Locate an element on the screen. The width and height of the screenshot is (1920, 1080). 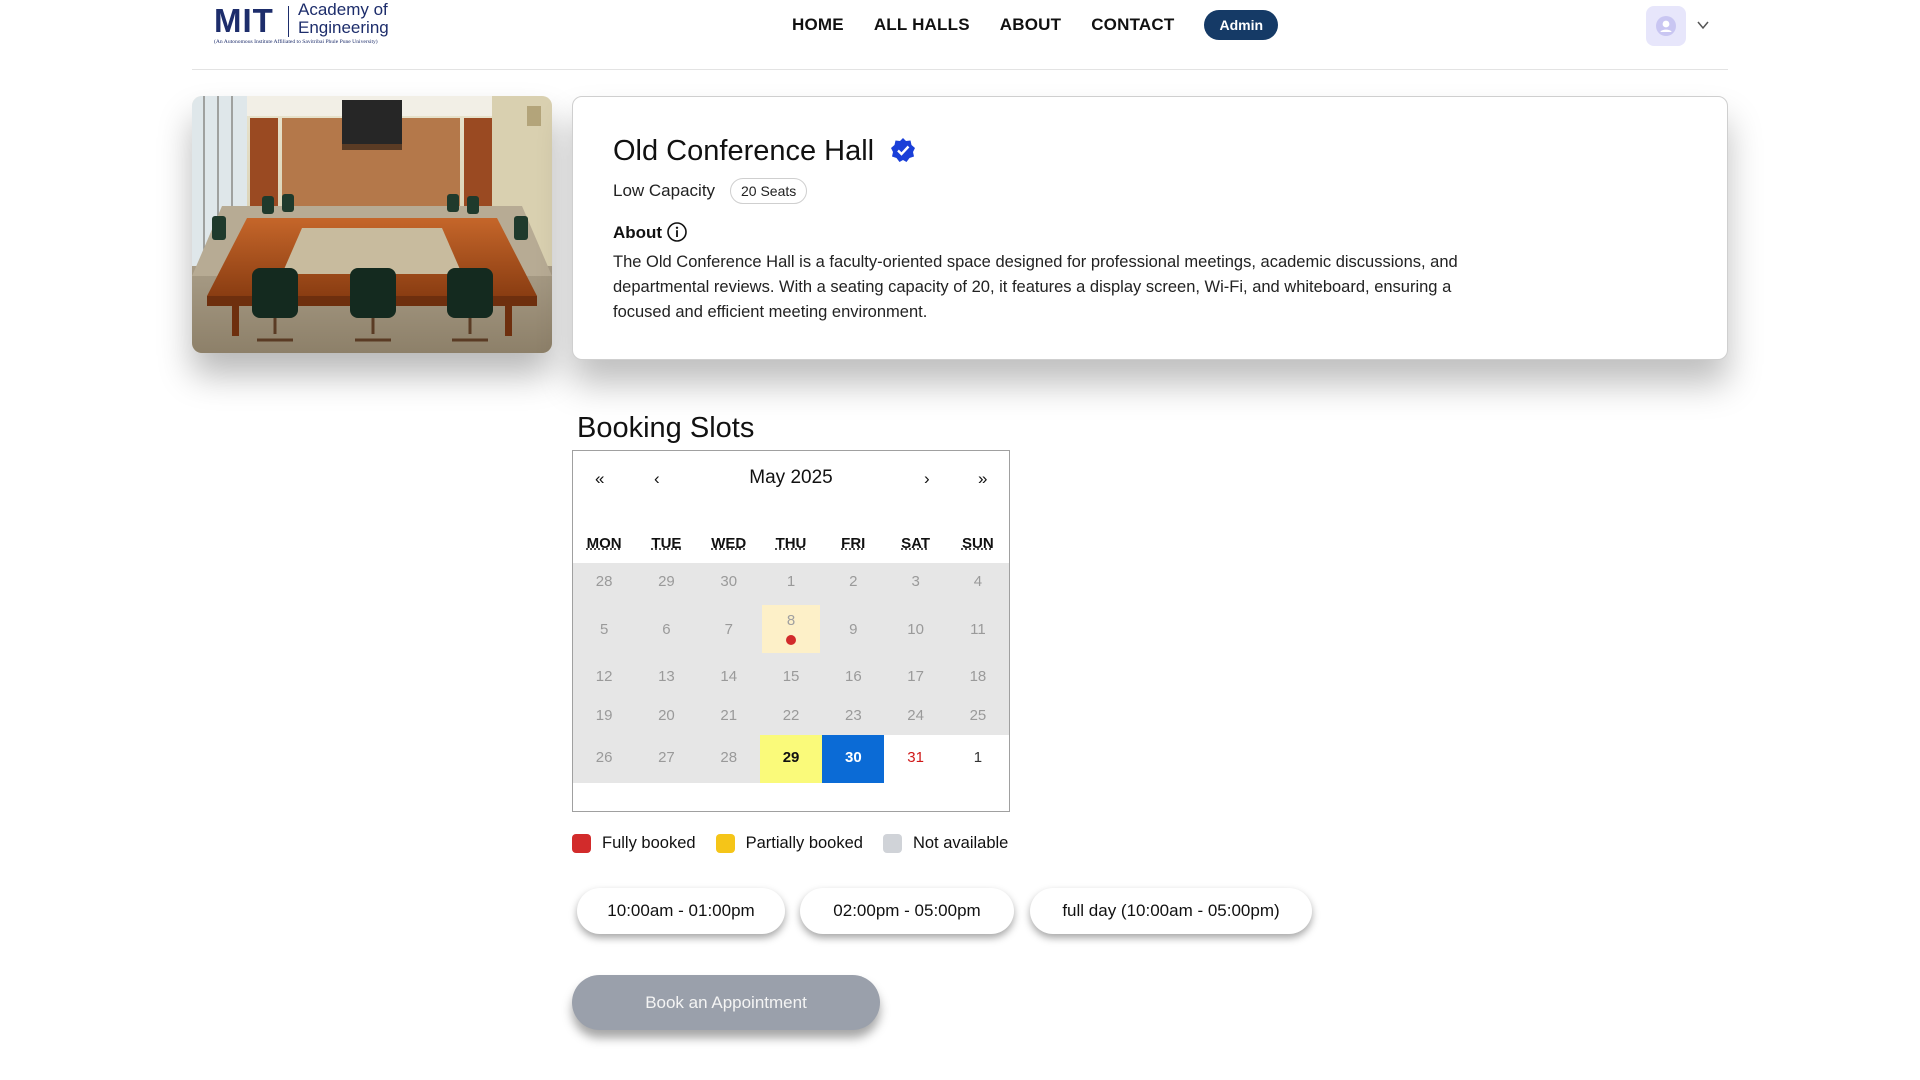
calendar-day: 4 is located at coordinates (978, 581).